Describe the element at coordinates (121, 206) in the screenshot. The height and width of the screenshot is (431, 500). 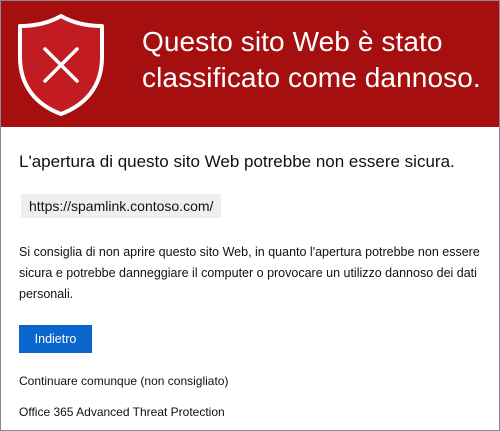
I see `blocked-url: https://spamlink.contoso.com/` at that location.